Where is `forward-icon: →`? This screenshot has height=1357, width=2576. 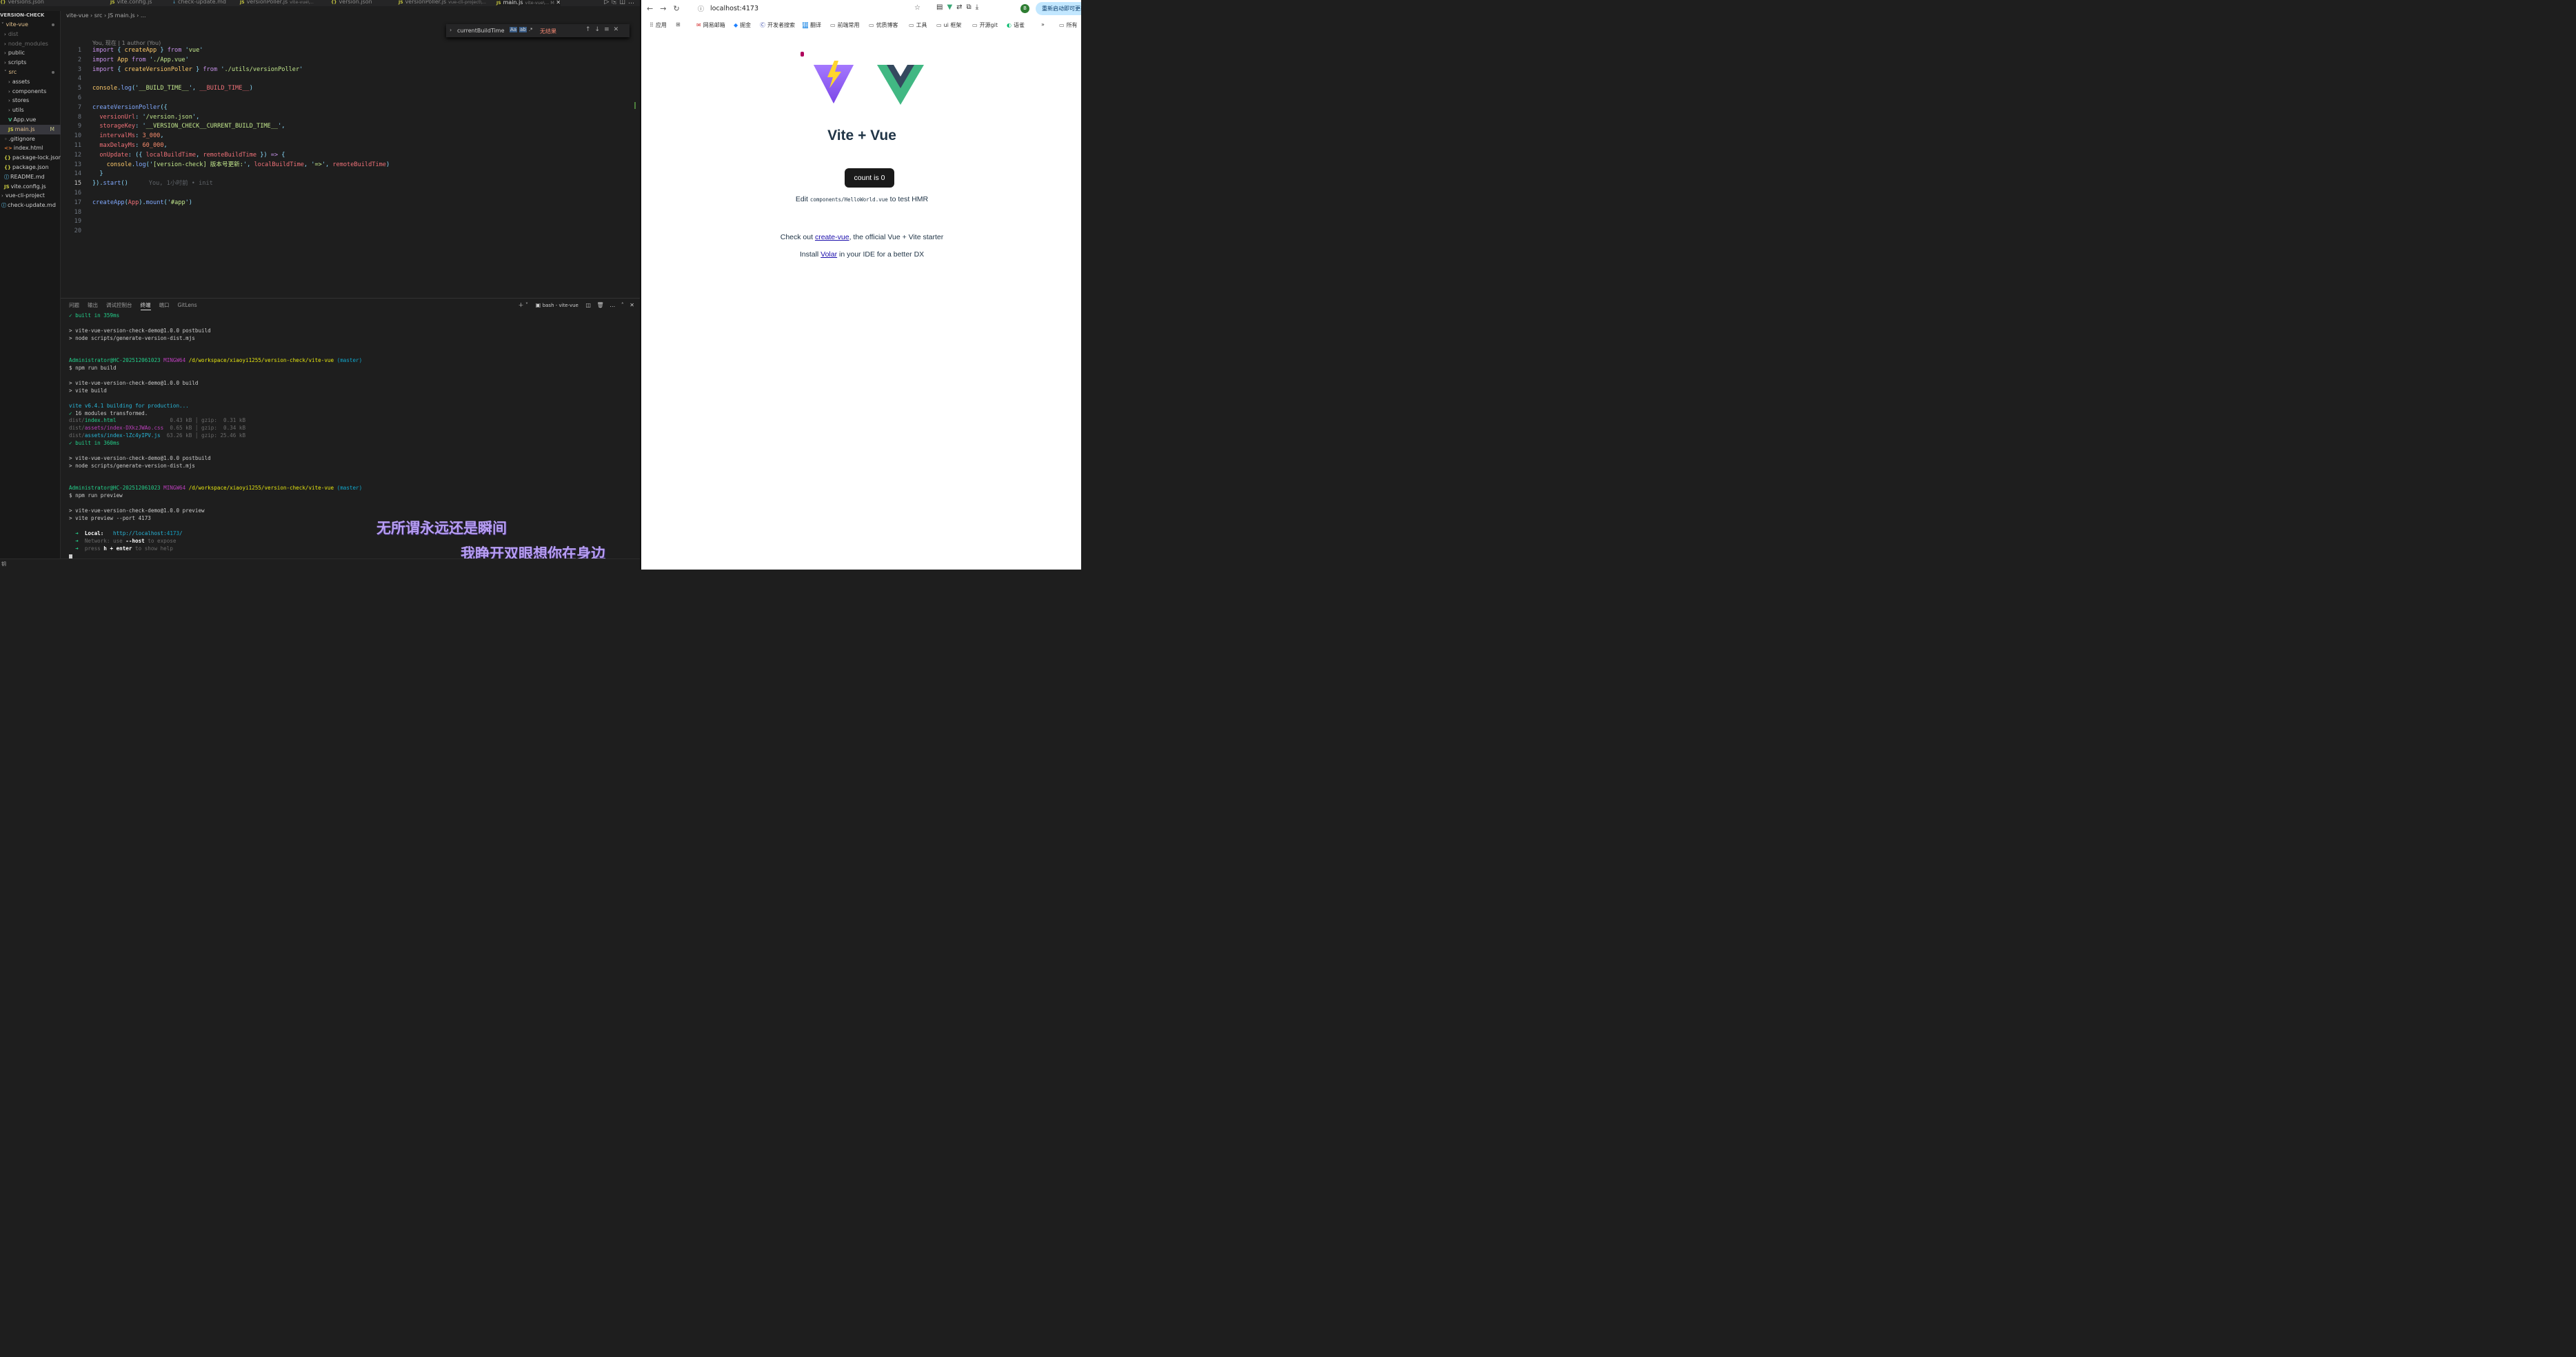
forward-icon: → is located at coordinates (666, 8).